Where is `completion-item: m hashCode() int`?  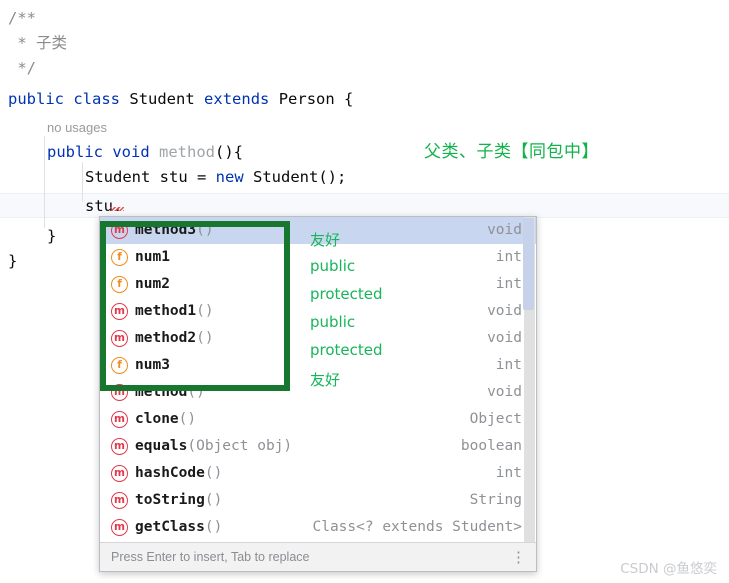 completion-item: m hashCode() int is located at coordinates (318, 473).